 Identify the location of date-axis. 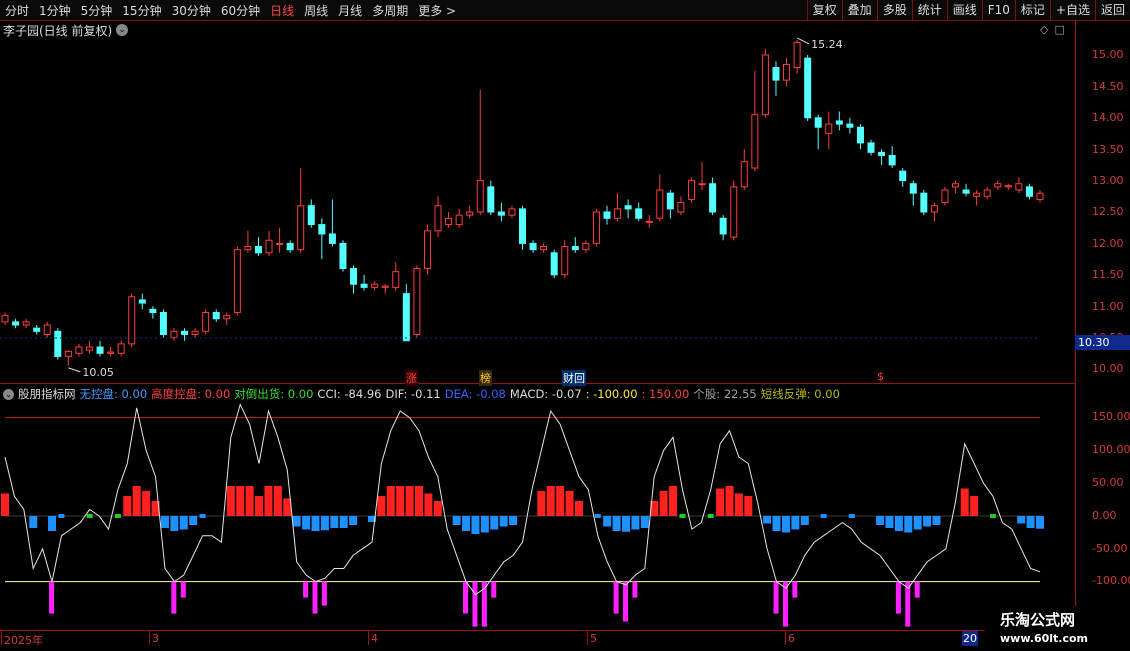
(565, 640).